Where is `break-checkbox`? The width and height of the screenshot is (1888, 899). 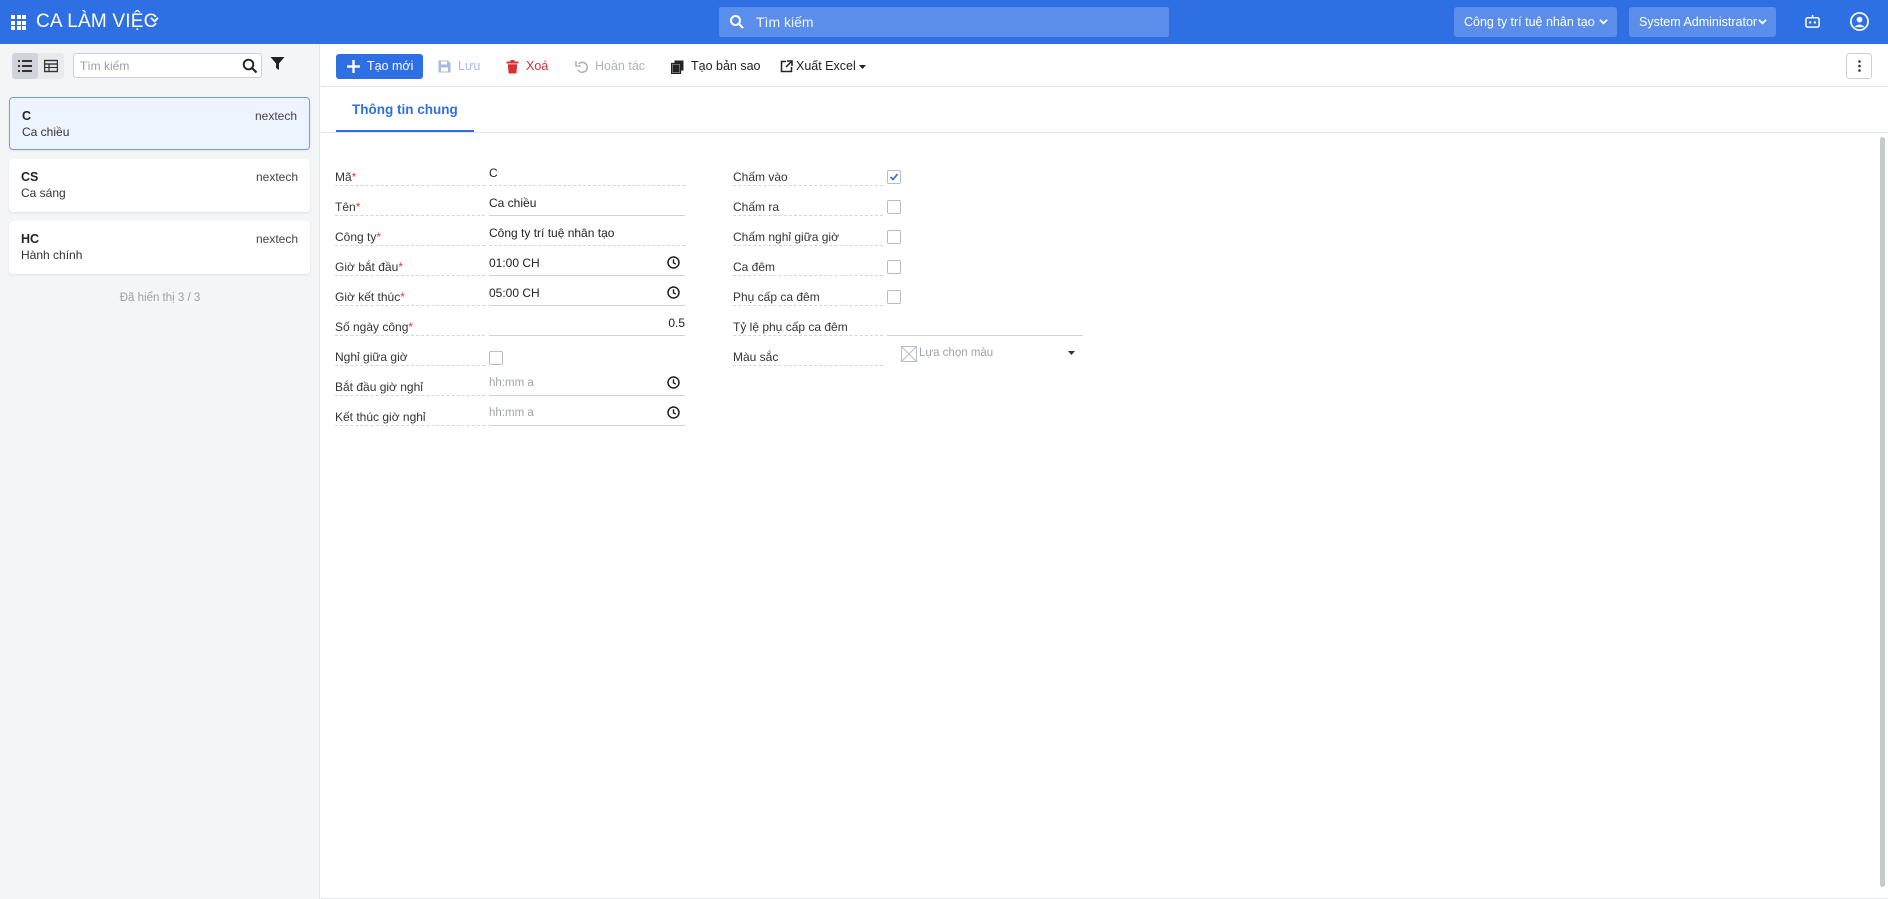 break-checkbox is located at coordinates (496, 358).